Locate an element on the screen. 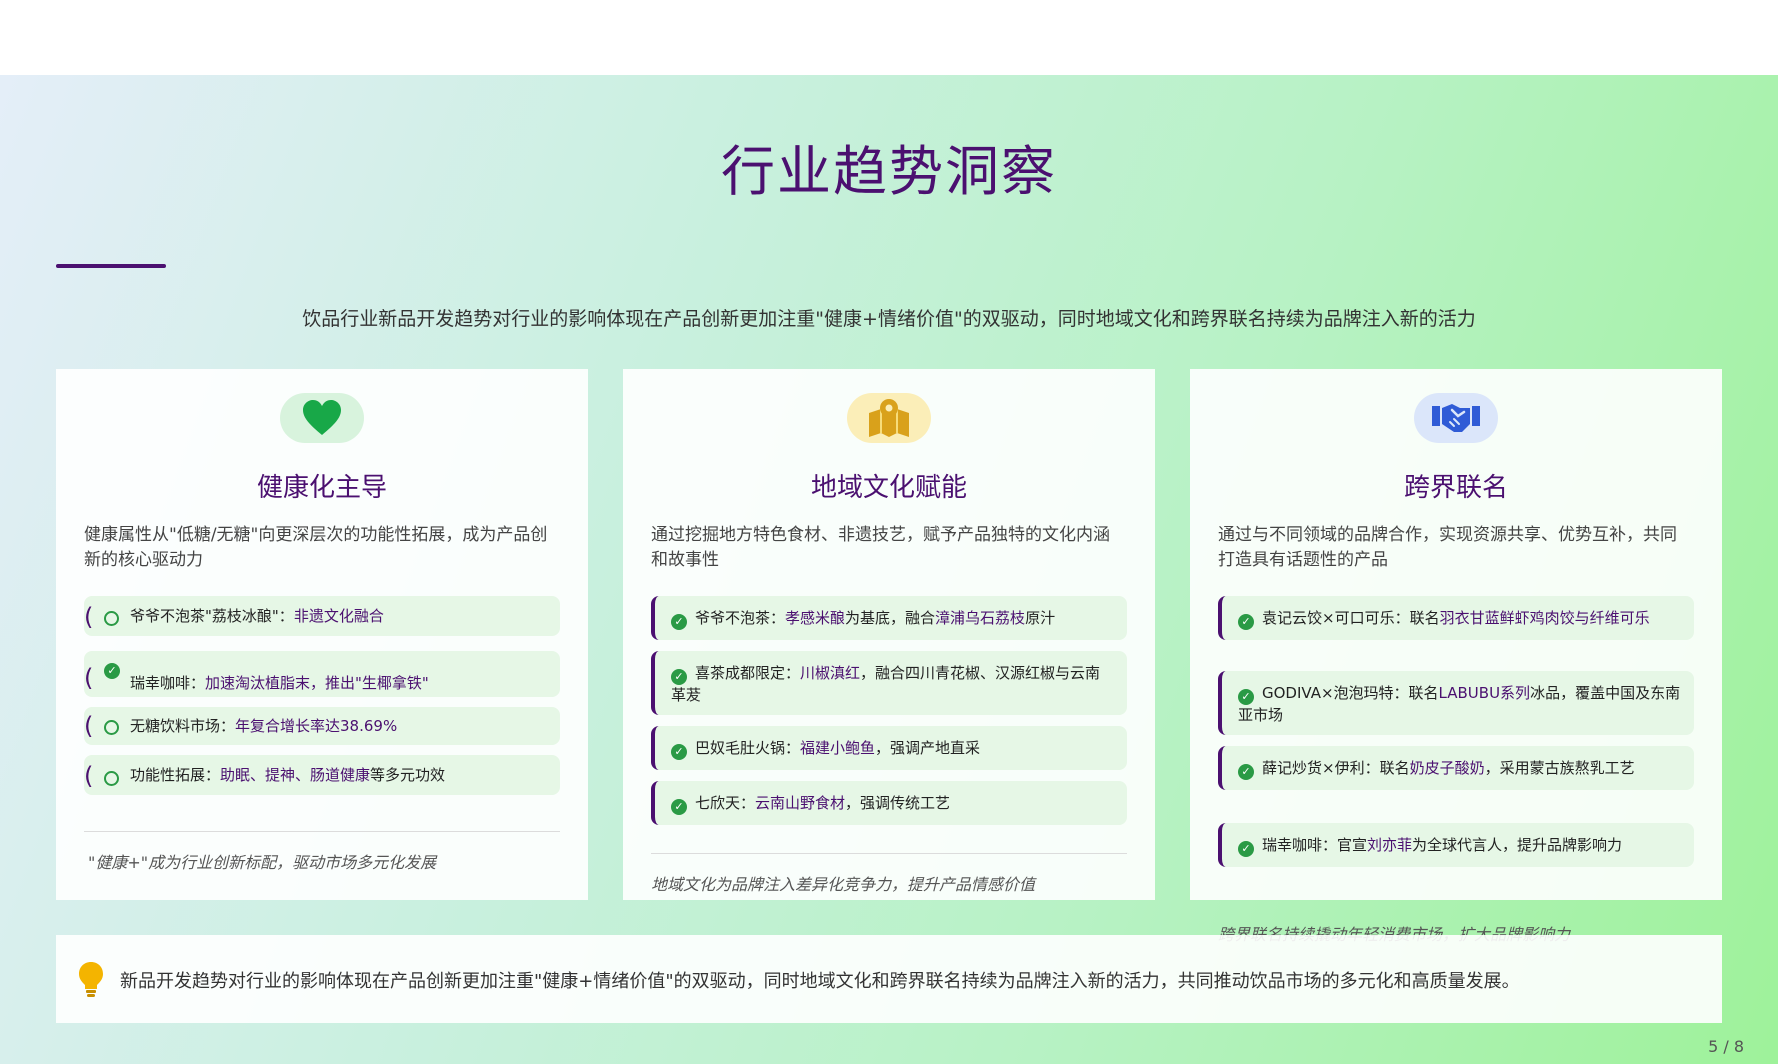  item-rest: 为基底，融合 is located at coordinates (890, 618).